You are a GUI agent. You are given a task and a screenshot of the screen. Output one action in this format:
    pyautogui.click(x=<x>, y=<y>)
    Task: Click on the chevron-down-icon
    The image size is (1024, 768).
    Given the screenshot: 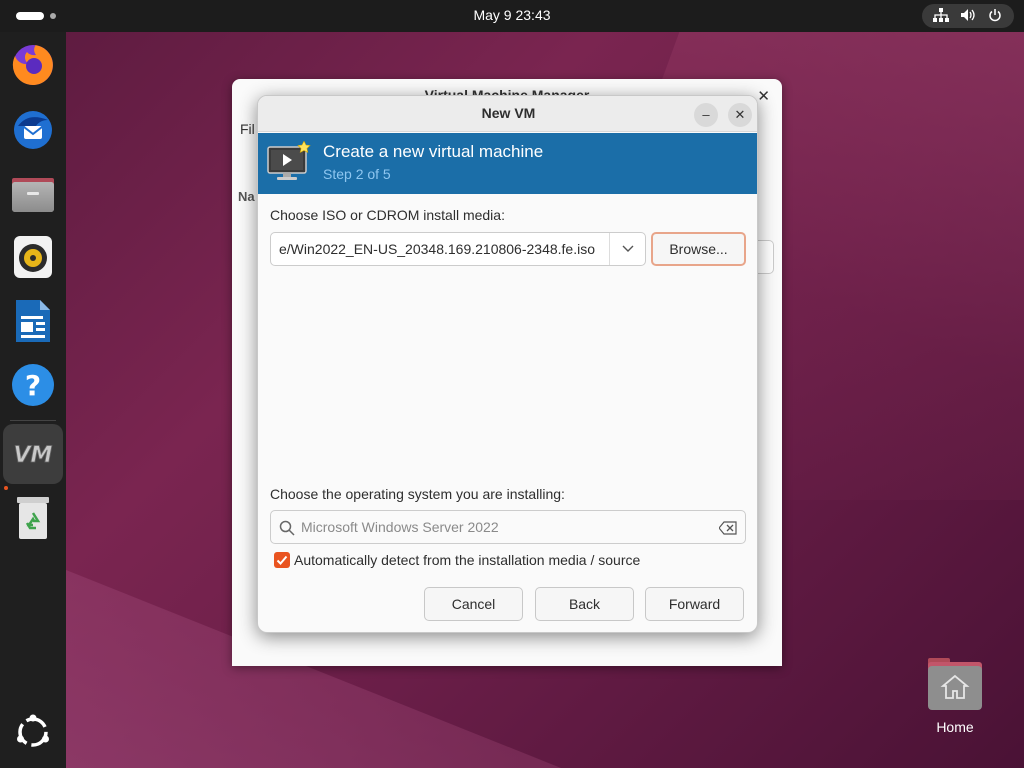 What is the action you would take?
    pyautogui.click(x=627, y=248)
    